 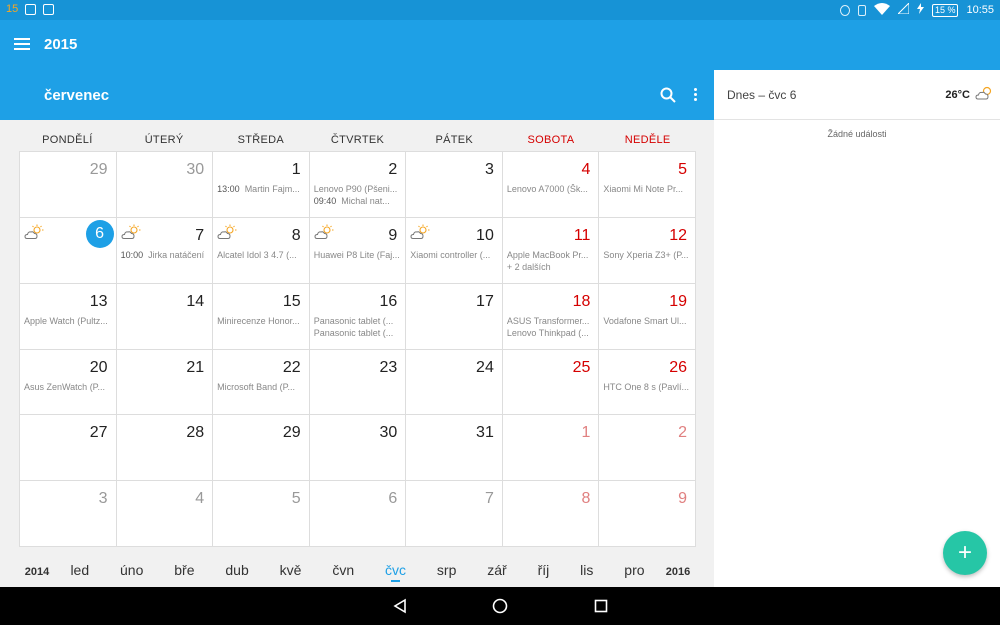 What do you see at coordinates (388, 433) in the screenshot?
I see `day-number: 30` at bounding box center [388, 433].